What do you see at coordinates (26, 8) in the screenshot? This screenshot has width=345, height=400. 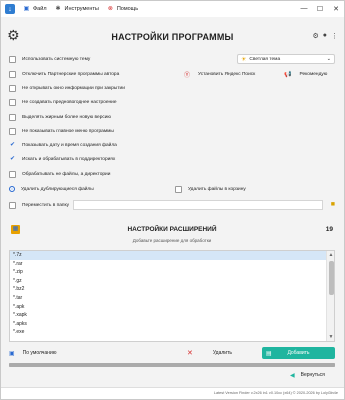 I see `file-icon: ▣` at bounding box center [26, 8].